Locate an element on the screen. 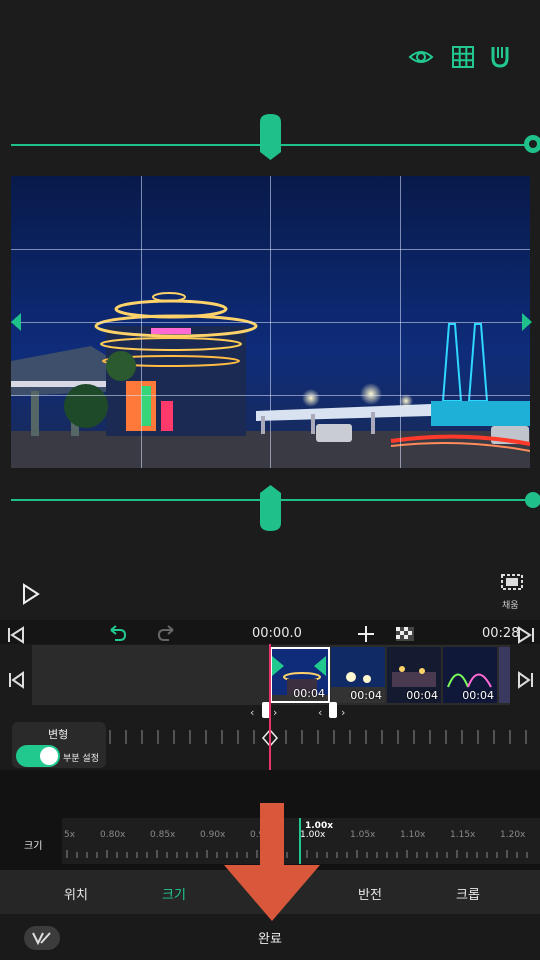 The height and width of the screenshot is (960, 540). left-edge-handle is located at coordinates (17, 322).